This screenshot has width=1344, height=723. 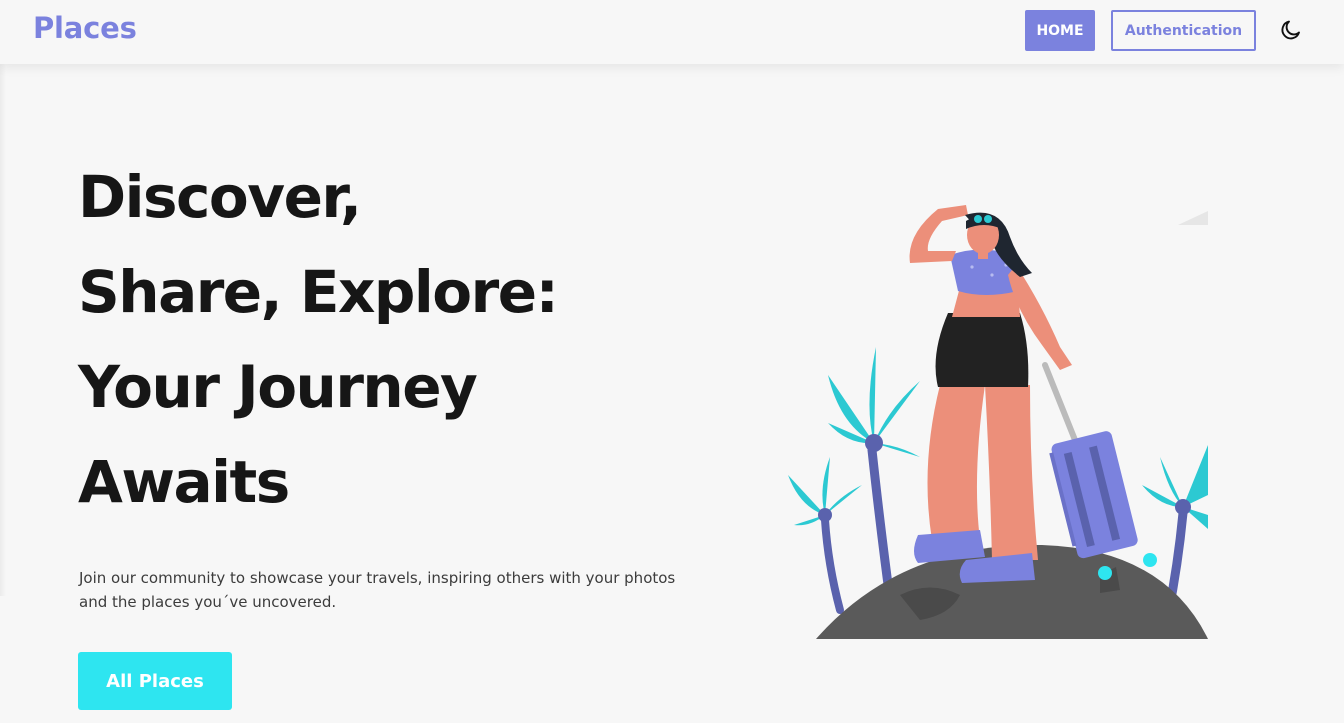 What do you see at coordinates (85, 28) in the screenshot?
I see `logo: Places` at bounding box center [85, 28].